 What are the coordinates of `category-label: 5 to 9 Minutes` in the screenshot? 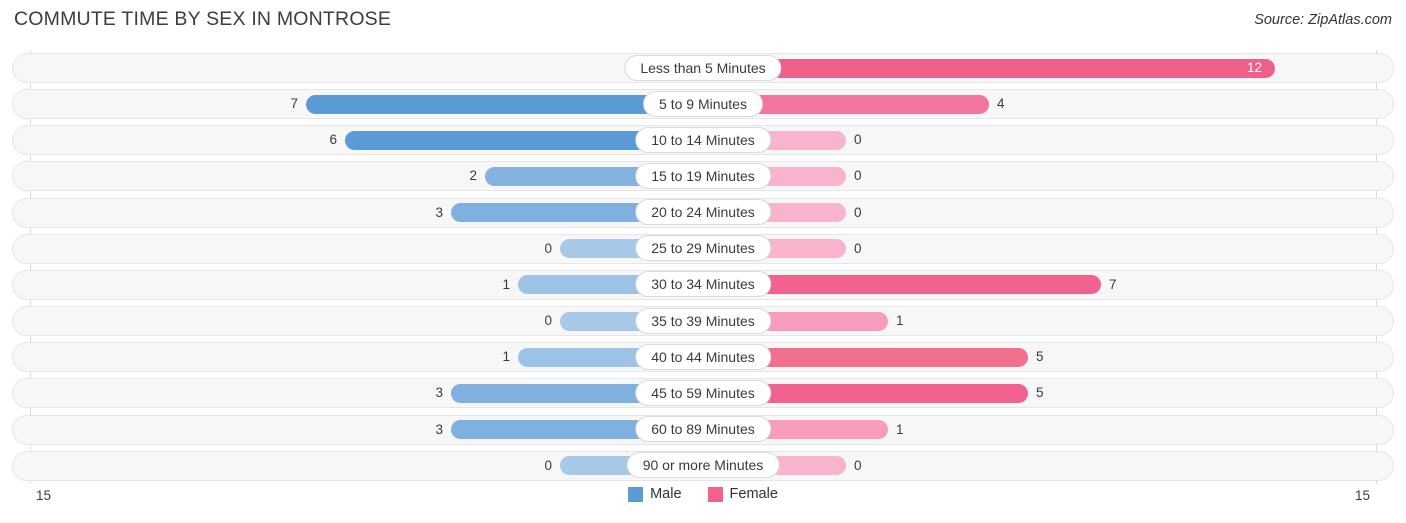 It's located at (703, 103).